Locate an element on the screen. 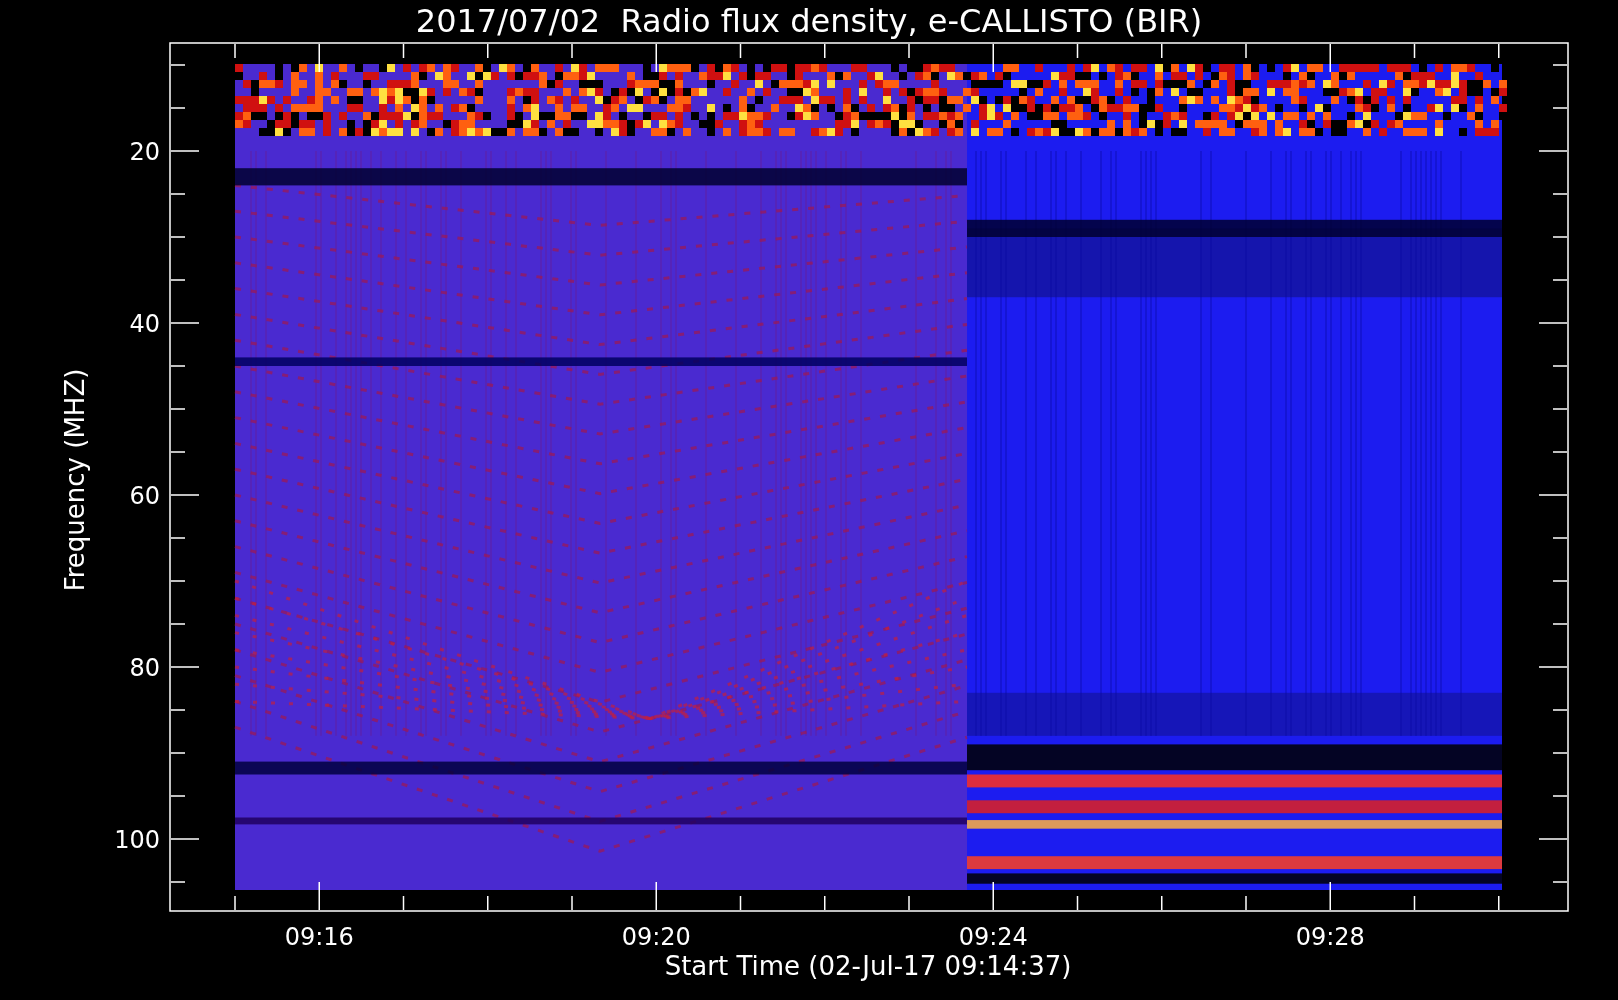  y-tick-label: 100 is located at coordinates (137, 840).